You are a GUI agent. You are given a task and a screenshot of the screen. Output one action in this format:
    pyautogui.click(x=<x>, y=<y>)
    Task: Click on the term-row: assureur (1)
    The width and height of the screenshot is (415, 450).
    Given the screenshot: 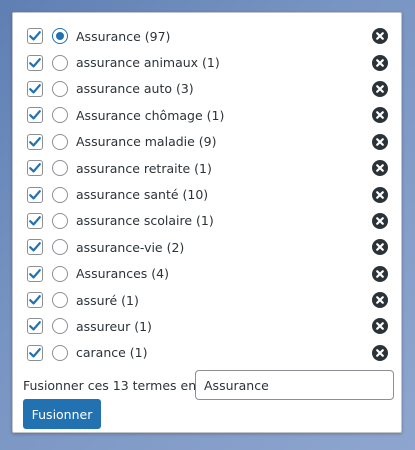 What is the action you would take?
    pyautogui.click(x=207, y=326)
    